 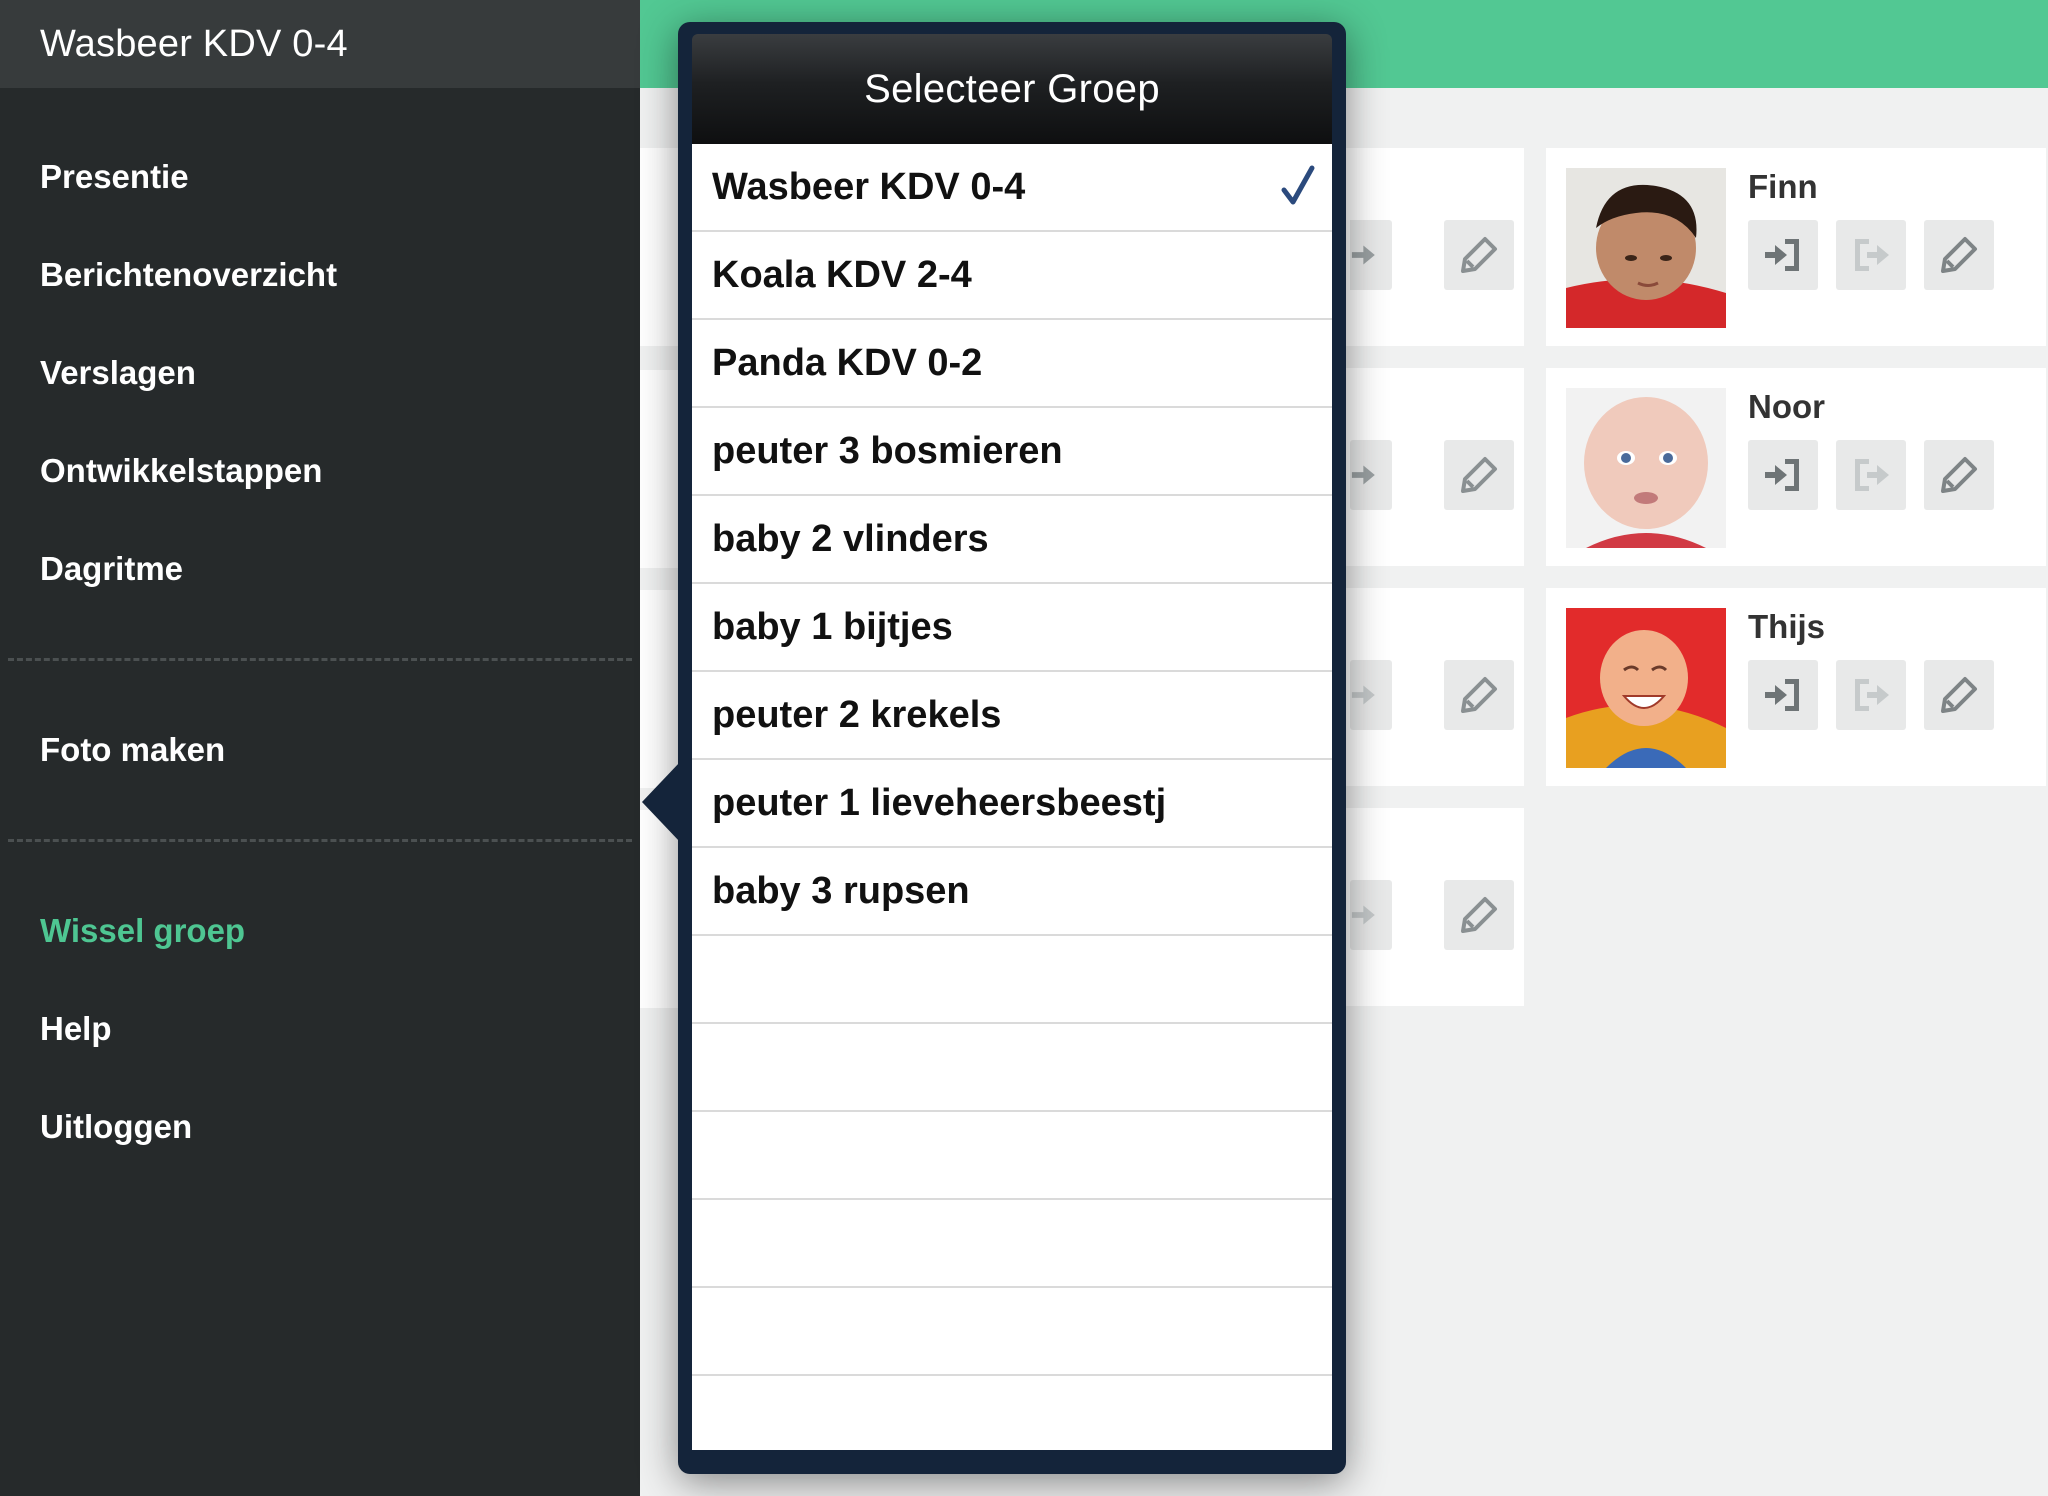 I want to click on group-option: Panda KDV 0-2, so click(x=1012, y=364).